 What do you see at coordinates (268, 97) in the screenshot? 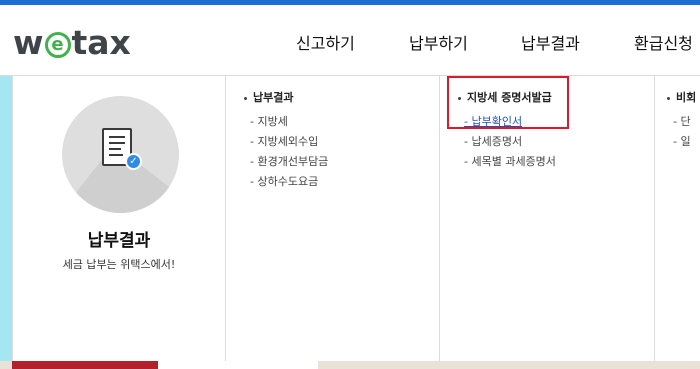
I see `column-heading: 납부결과` at bounding box center [268, 97].